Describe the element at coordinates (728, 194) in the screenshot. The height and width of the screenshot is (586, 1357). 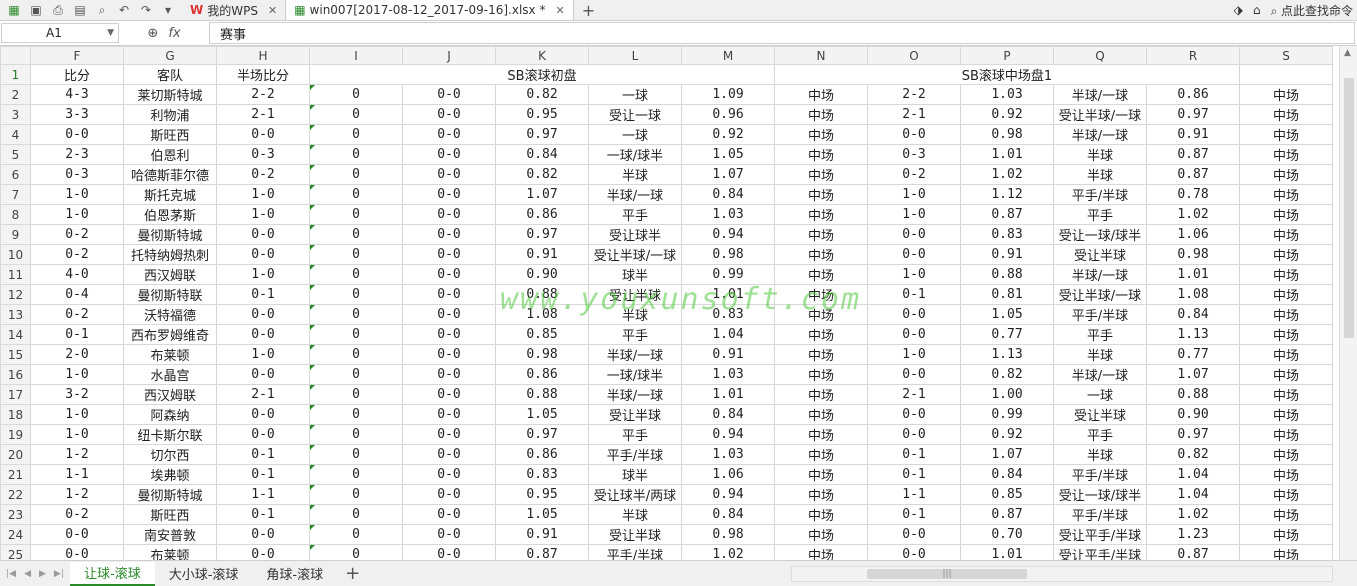
I see `cell: 0.84` at that location.